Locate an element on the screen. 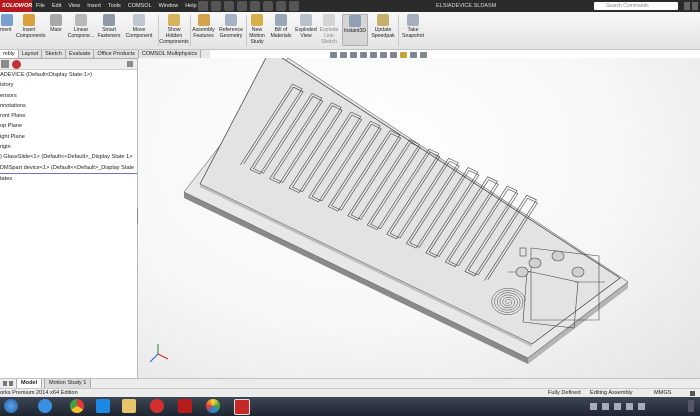 This screenshot has width=700, height=416. open-file-icon is located at coordinates (216, 6).